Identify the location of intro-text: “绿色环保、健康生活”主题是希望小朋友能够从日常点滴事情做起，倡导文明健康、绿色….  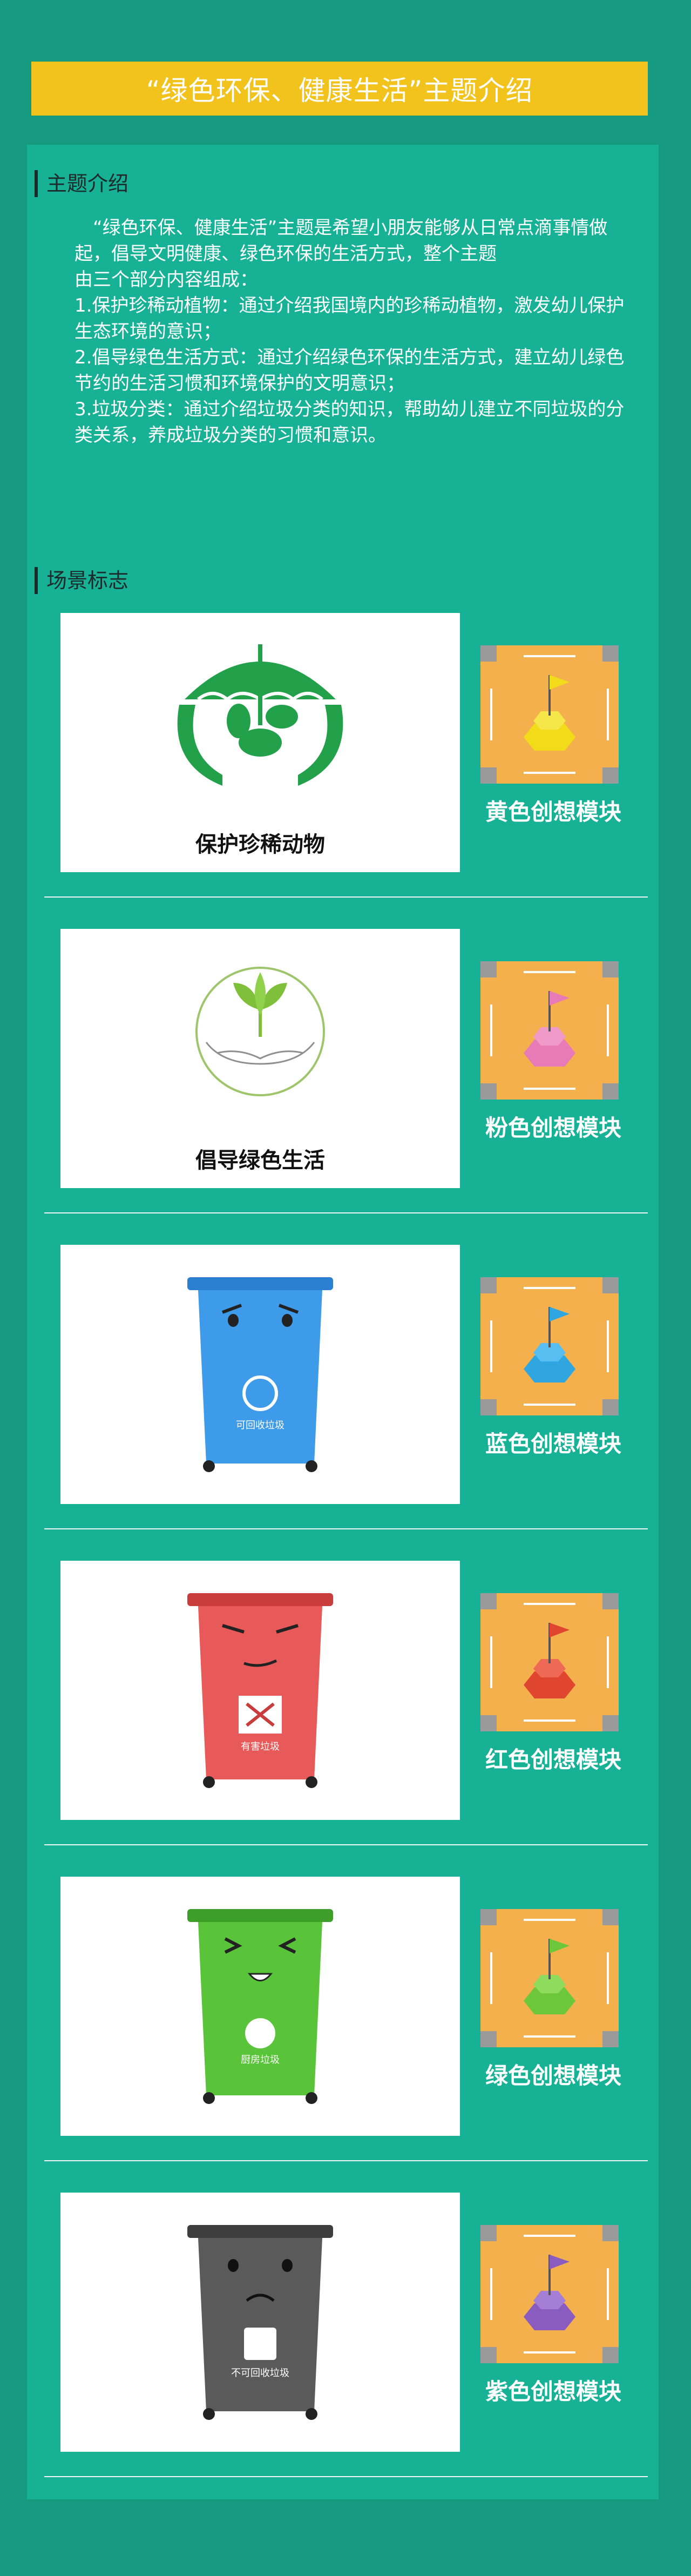
(349, 331).